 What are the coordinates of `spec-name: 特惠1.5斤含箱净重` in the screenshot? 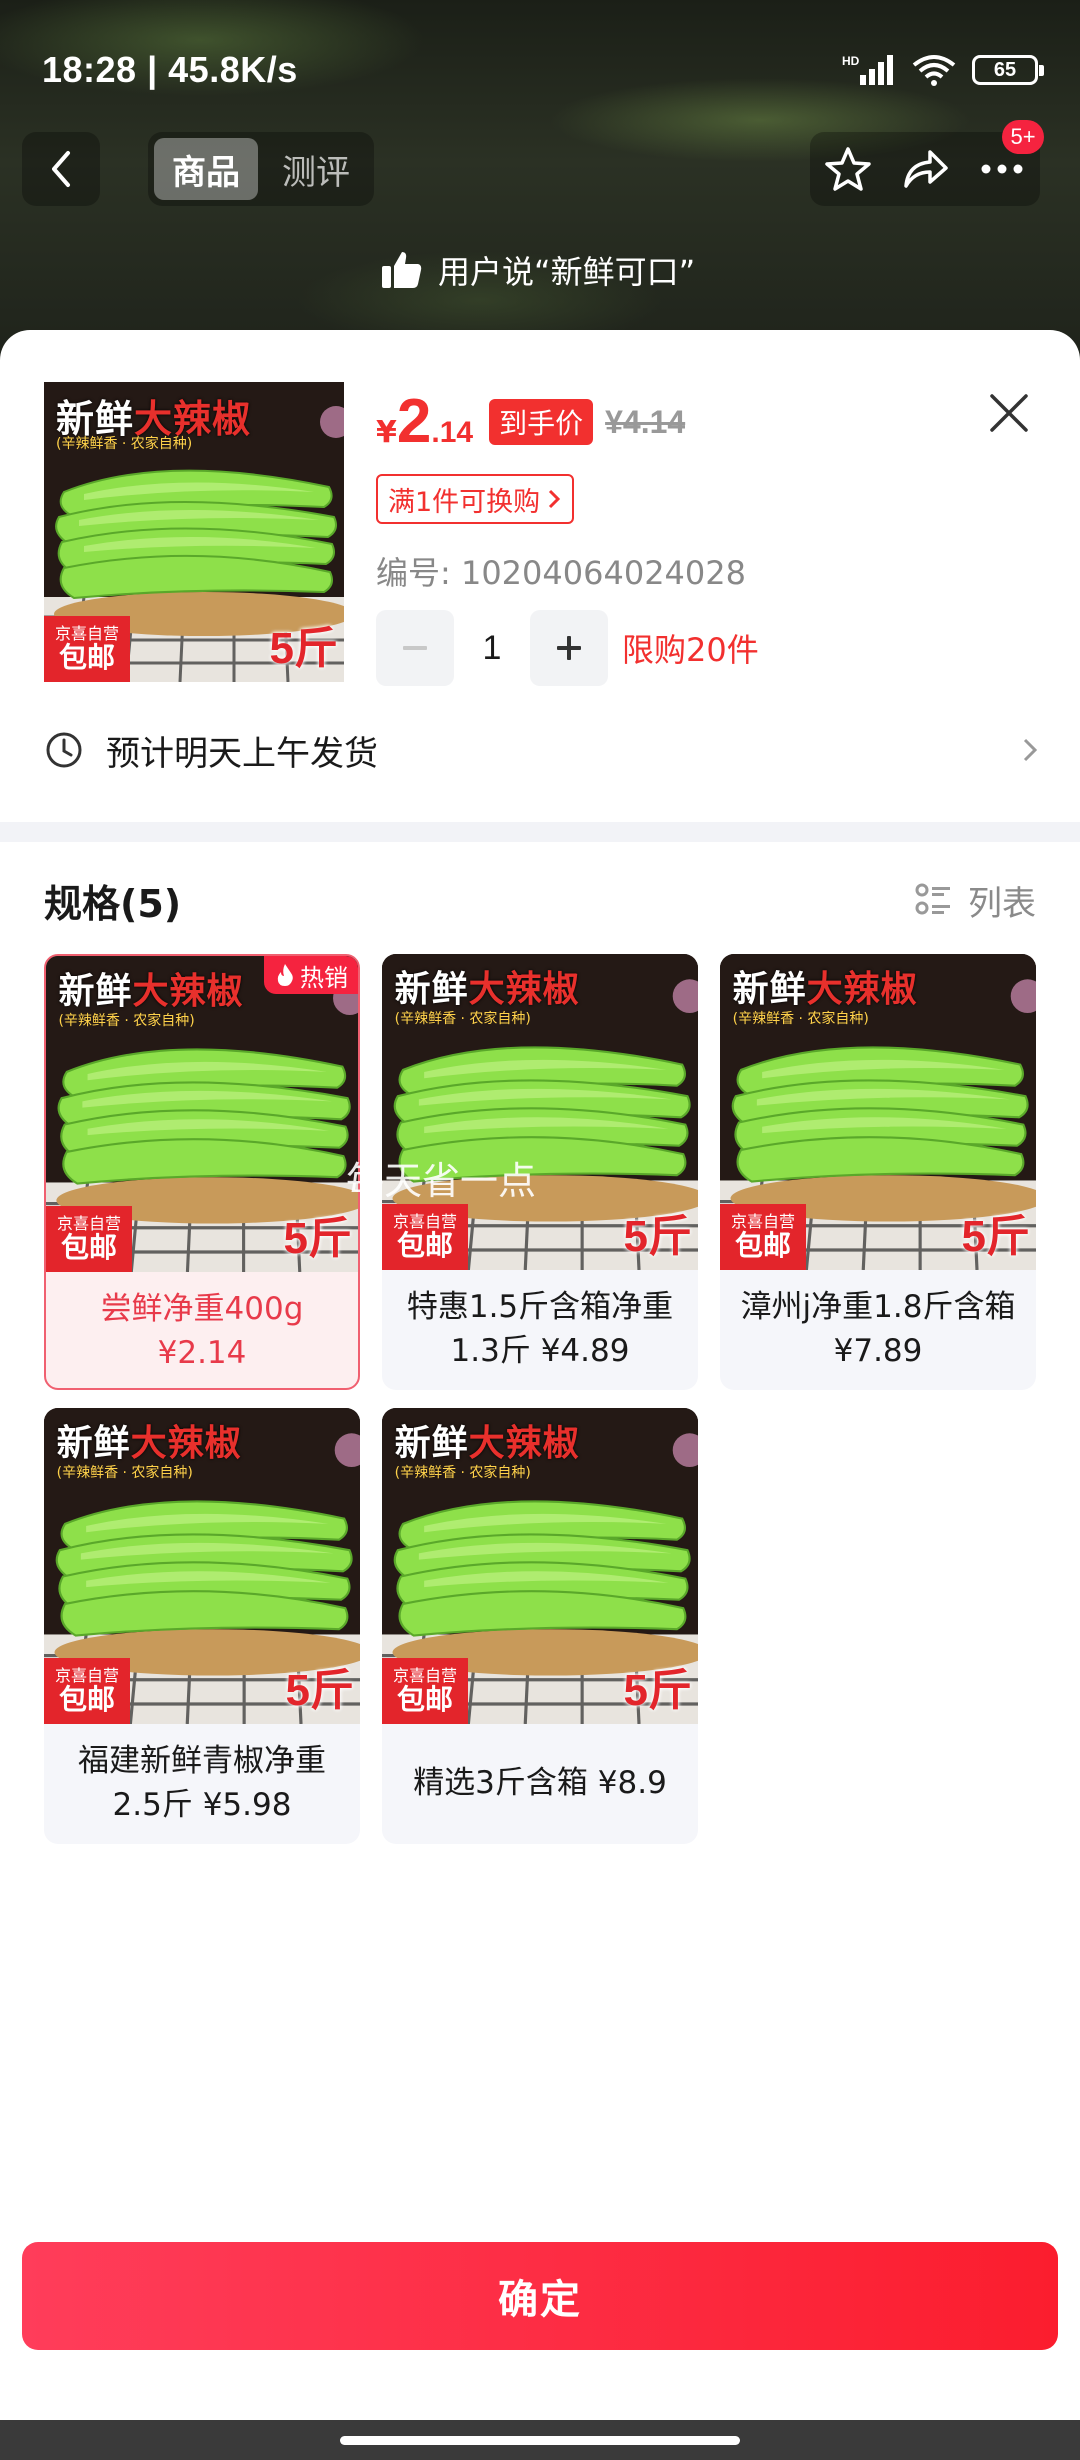 It's located at (540, 1307).